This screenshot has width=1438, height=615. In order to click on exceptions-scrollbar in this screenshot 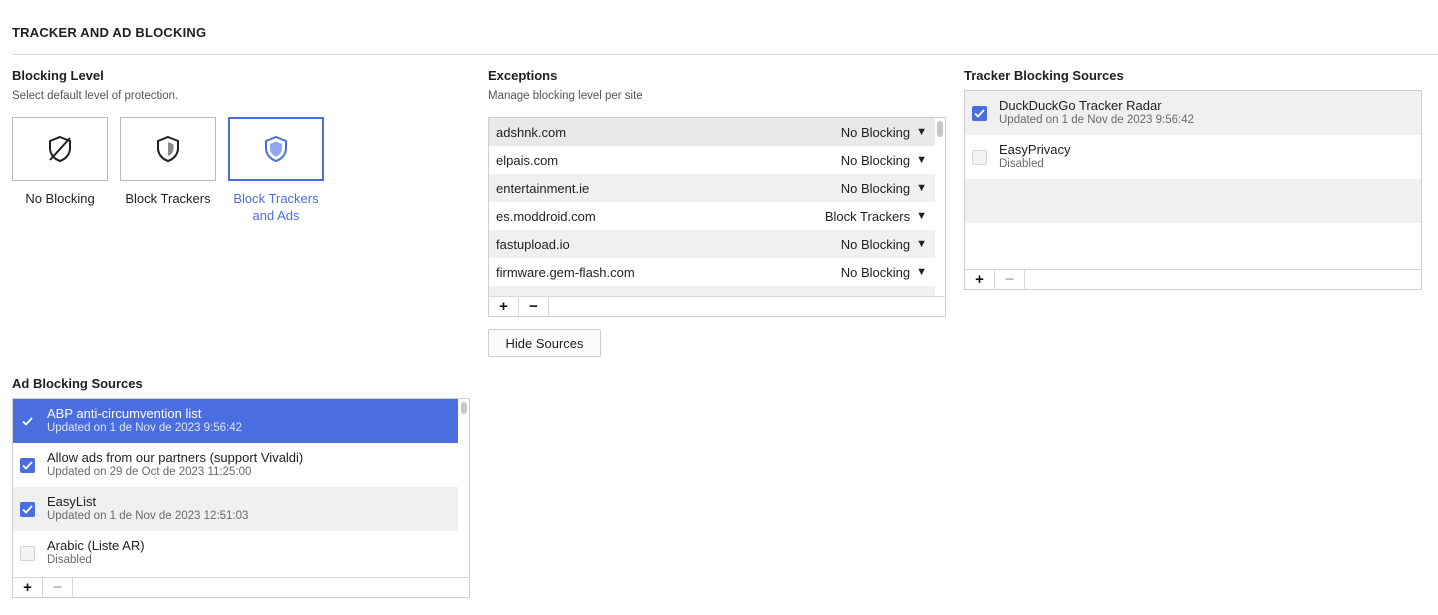, I will do `click(940, 129)`.